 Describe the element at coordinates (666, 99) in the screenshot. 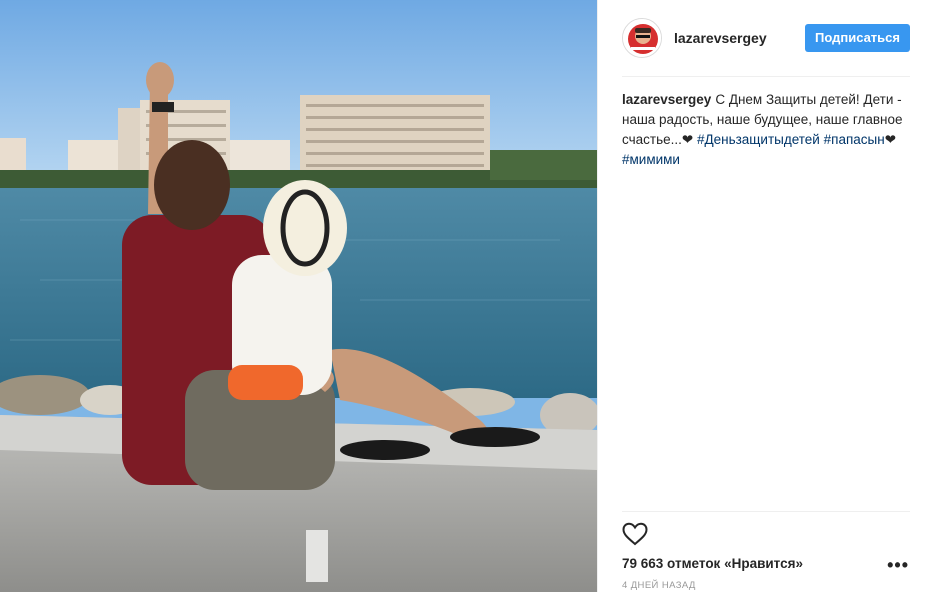

I see `caption-username: lazarevsergey` at that location.